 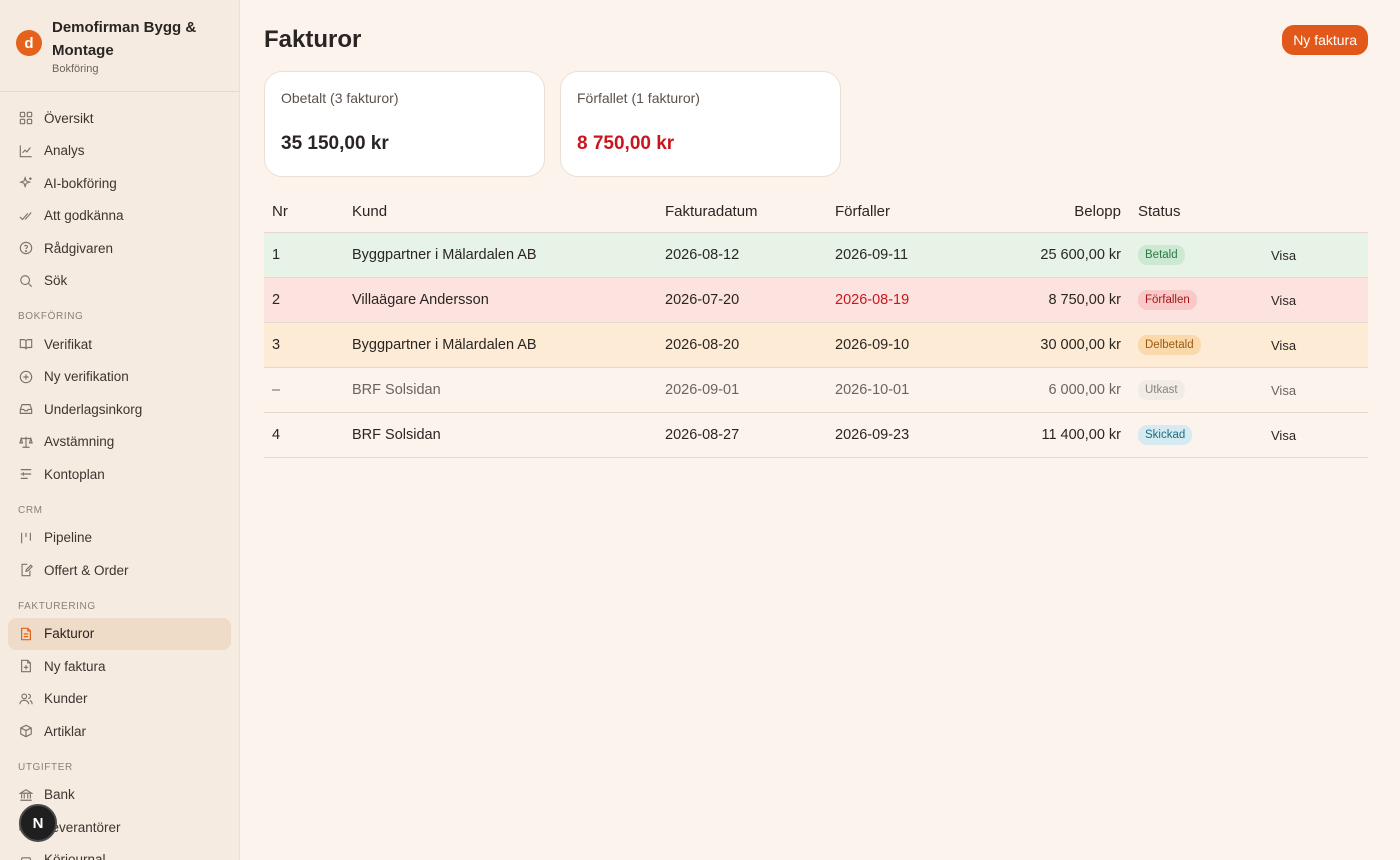 I want to click on car-icon, so click(x=26, y=856).